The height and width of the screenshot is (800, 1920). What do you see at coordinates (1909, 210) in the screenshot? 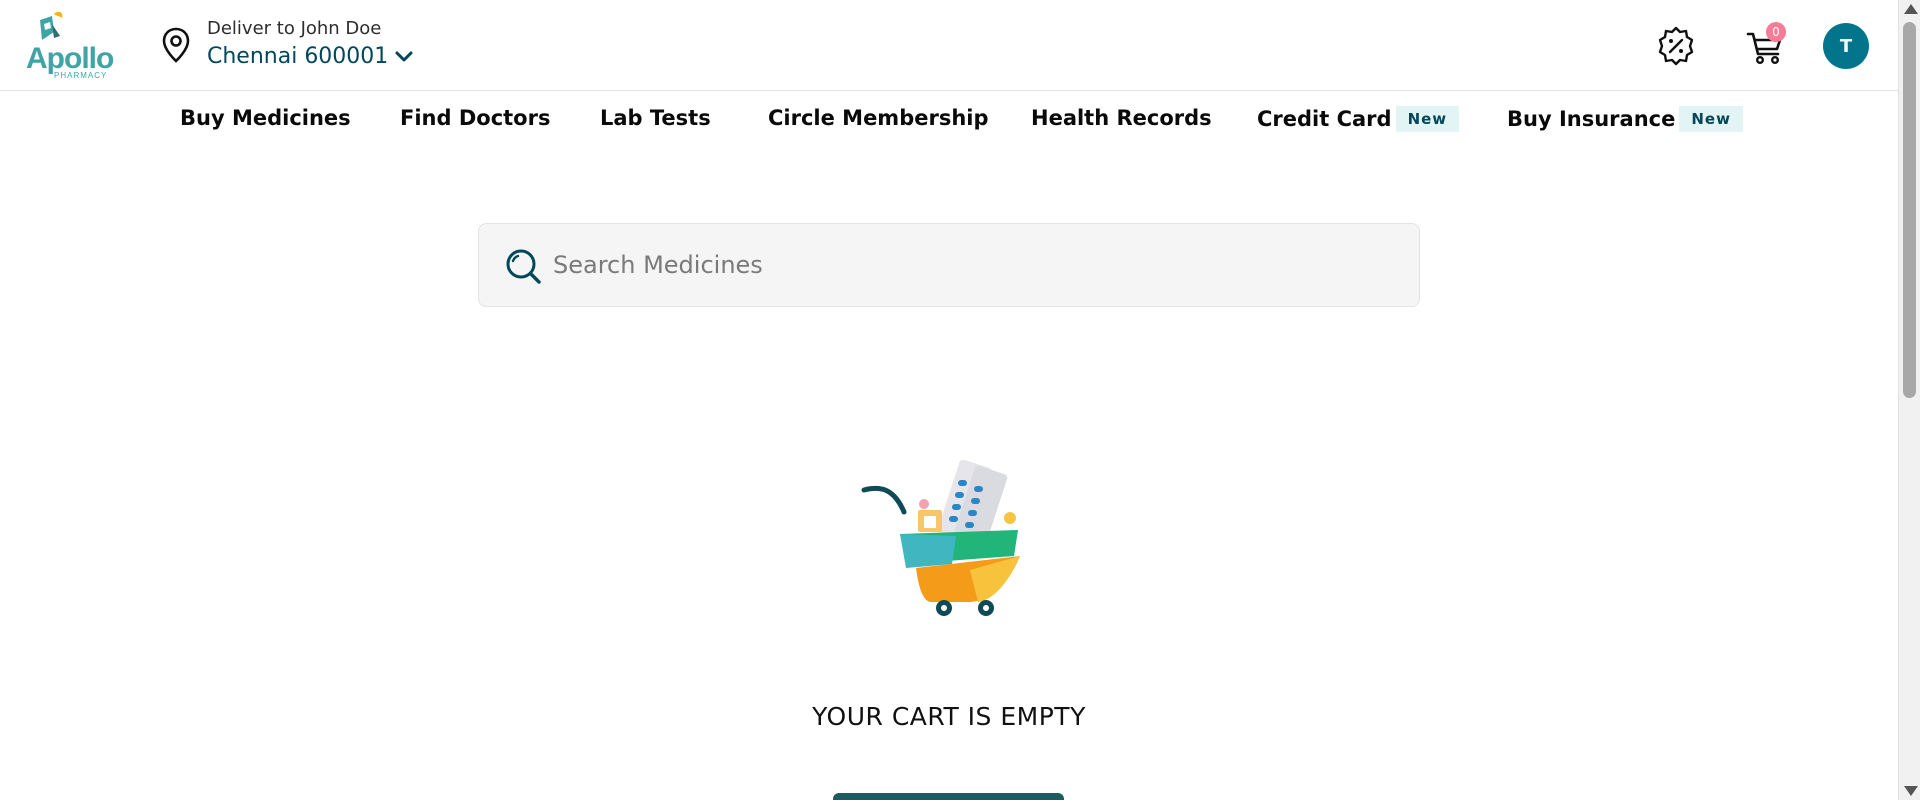
I see `scrollbar-thumb` at bounding box center [1909, 210].